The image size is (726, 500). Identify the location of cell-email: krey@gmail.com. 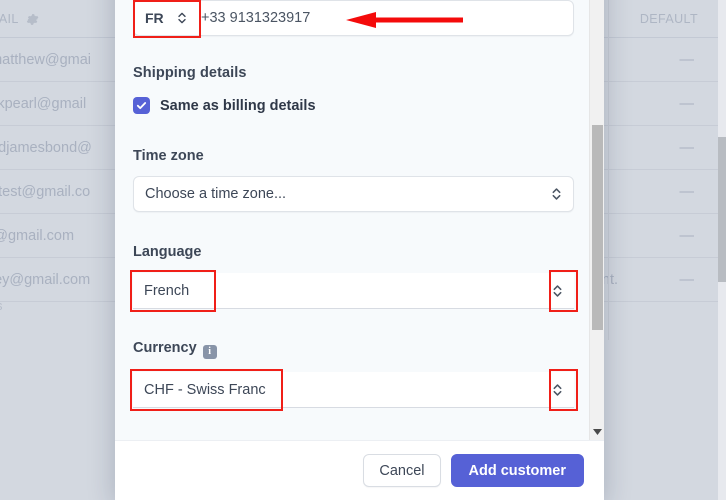
(45, 279).